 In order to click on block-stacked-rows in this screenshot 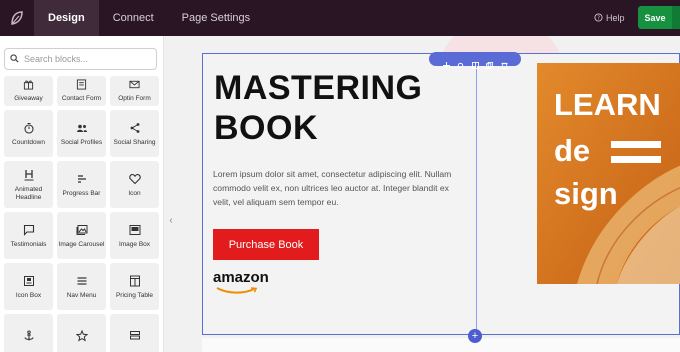, I will do `click(134, 333)`.